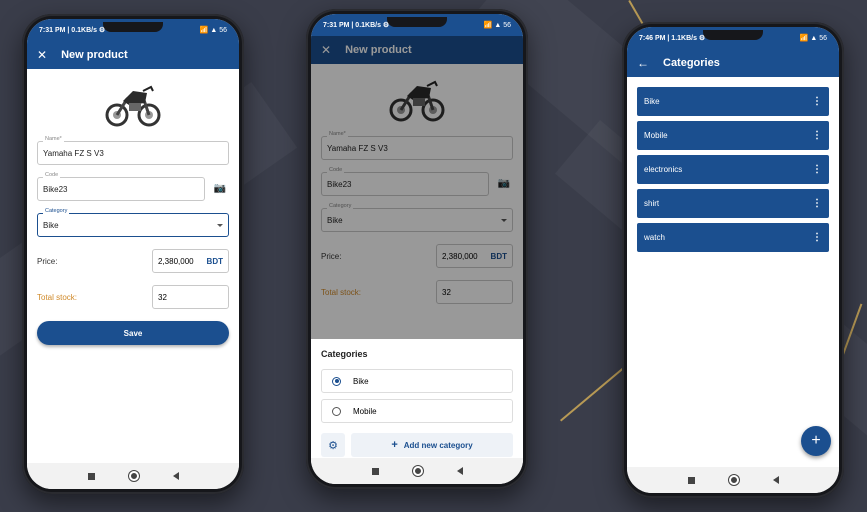  Describe the element at coordinates (336, 381) in the screenshot. I see `radio-selected-icon` at that location.